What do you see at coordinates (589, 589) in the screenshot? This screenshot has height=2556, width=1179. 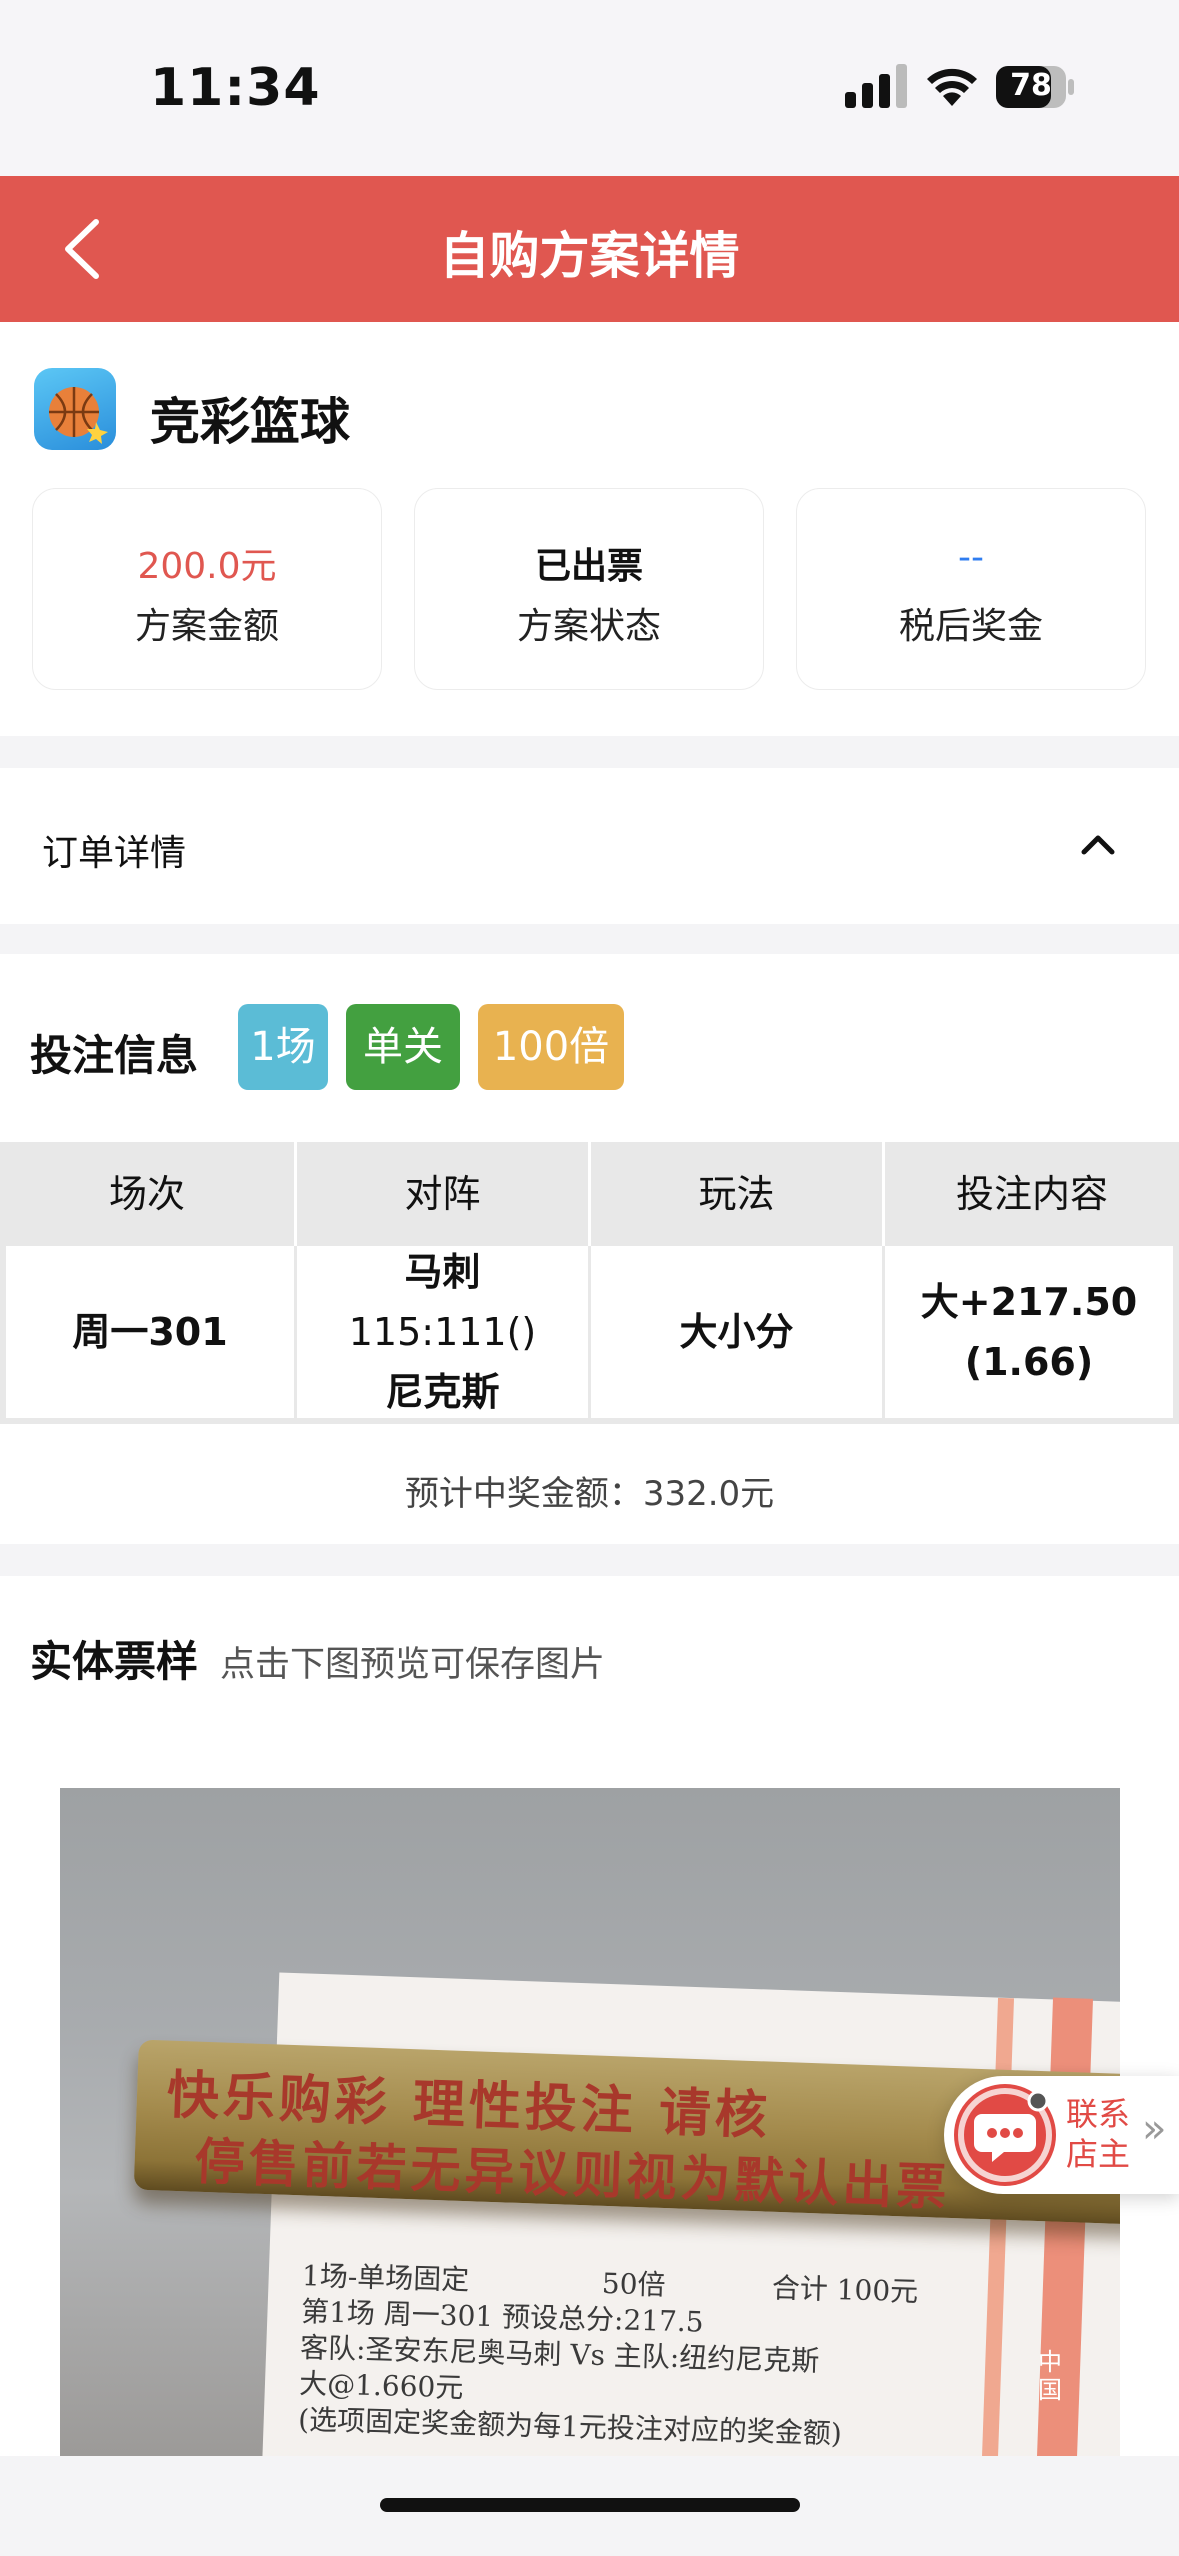 I see `plan-status-card: 已出票 方案状态` at bounding box center [589, 589].